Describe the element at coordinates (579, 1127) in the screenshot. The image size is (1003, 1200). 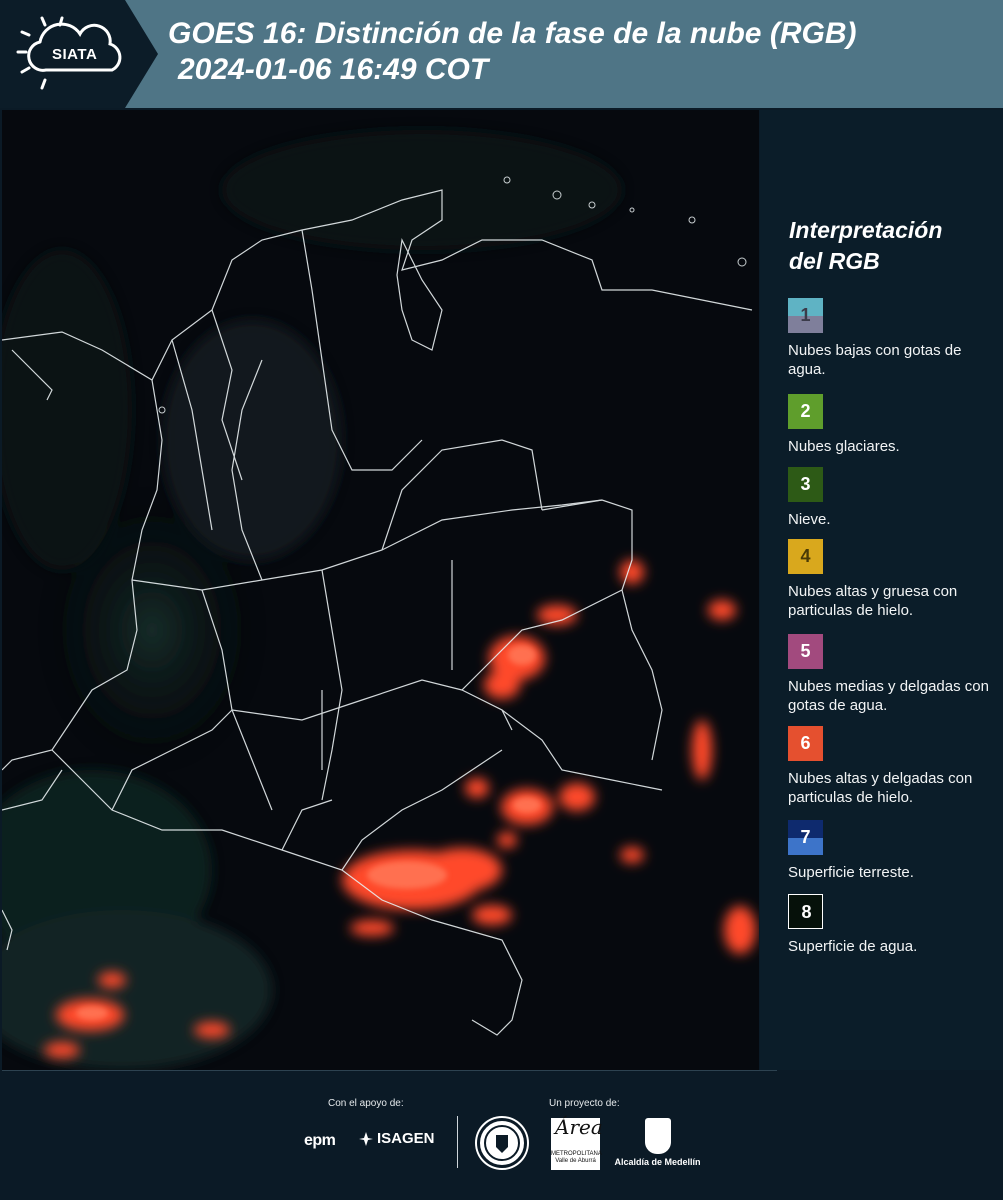
I see `metro-script-text: Área` at that location.